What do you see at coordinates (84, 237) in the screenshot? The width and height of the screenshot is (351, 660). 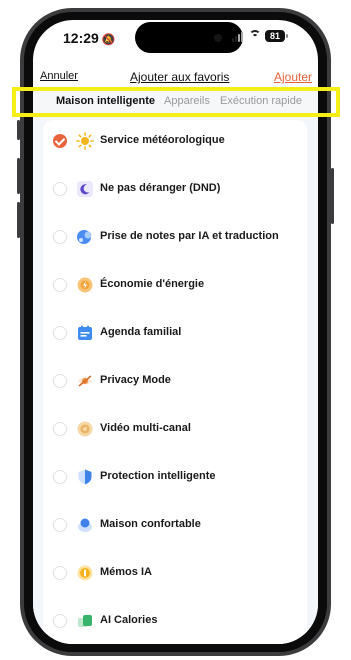 I see `notes-translate-icon` at bounding box center [84, 237].